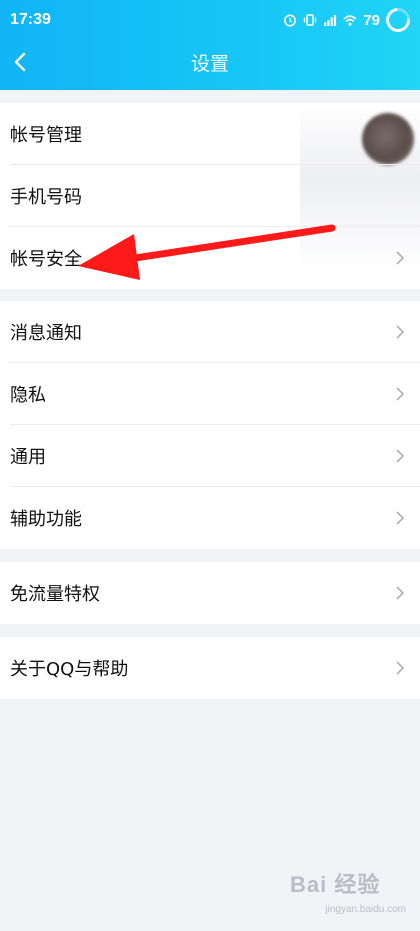 The image size is (420, 931). Describe the element at coordinates (310, 20) in the screenshot. I see `vibrate-icon` at that location.